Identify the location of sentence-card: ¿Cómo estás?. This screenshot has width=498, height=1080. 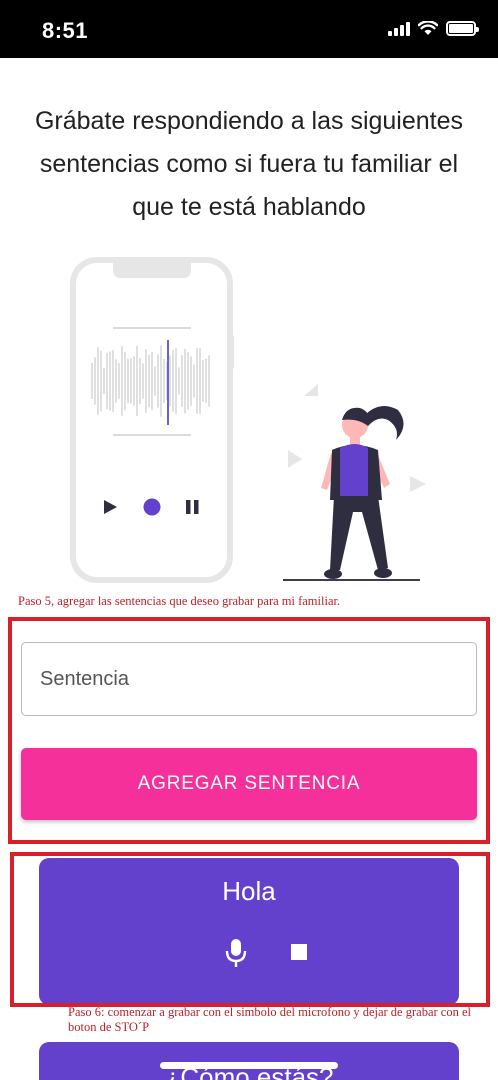
(249, 1061).